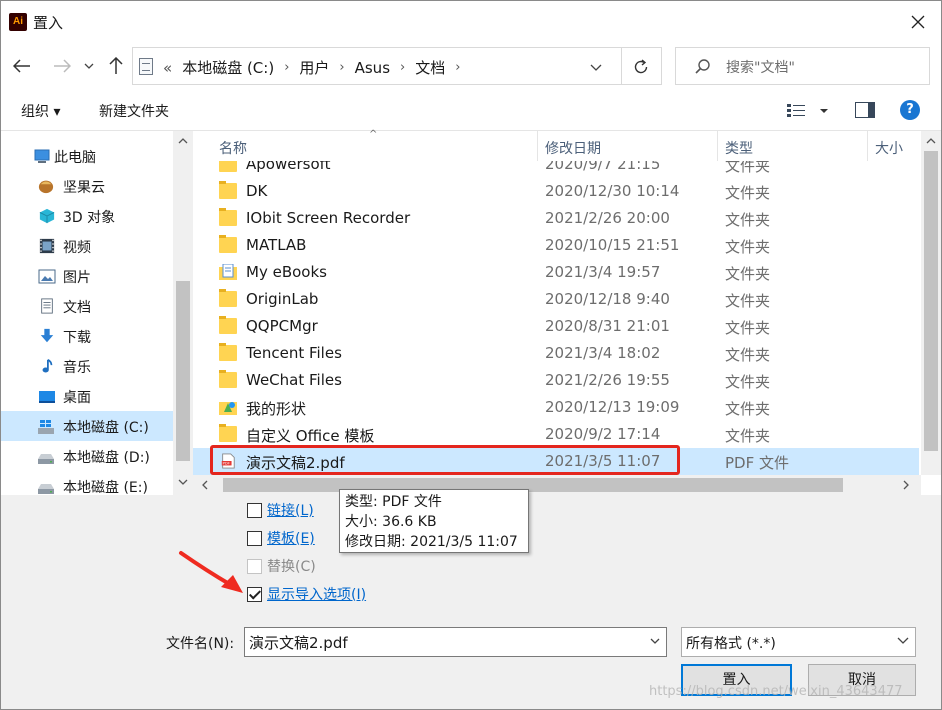  I want to click on show-import-options: 显示导入选项(I), so click(306, 594).